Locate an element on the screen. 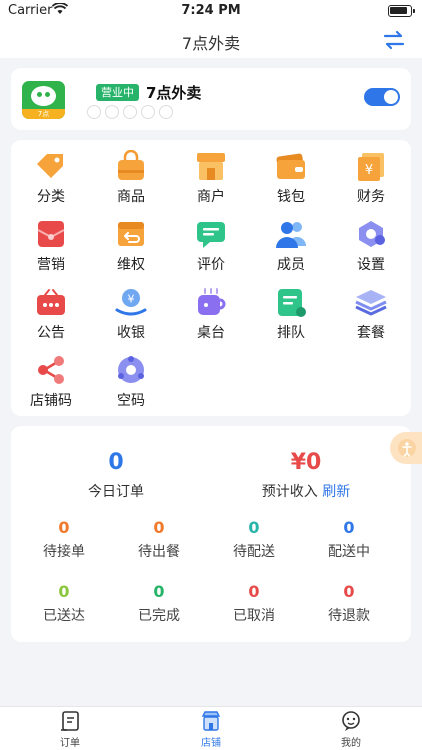 The height and width of the screenshot is (750, 422). open-toggle is located at coordinates (382, 97).